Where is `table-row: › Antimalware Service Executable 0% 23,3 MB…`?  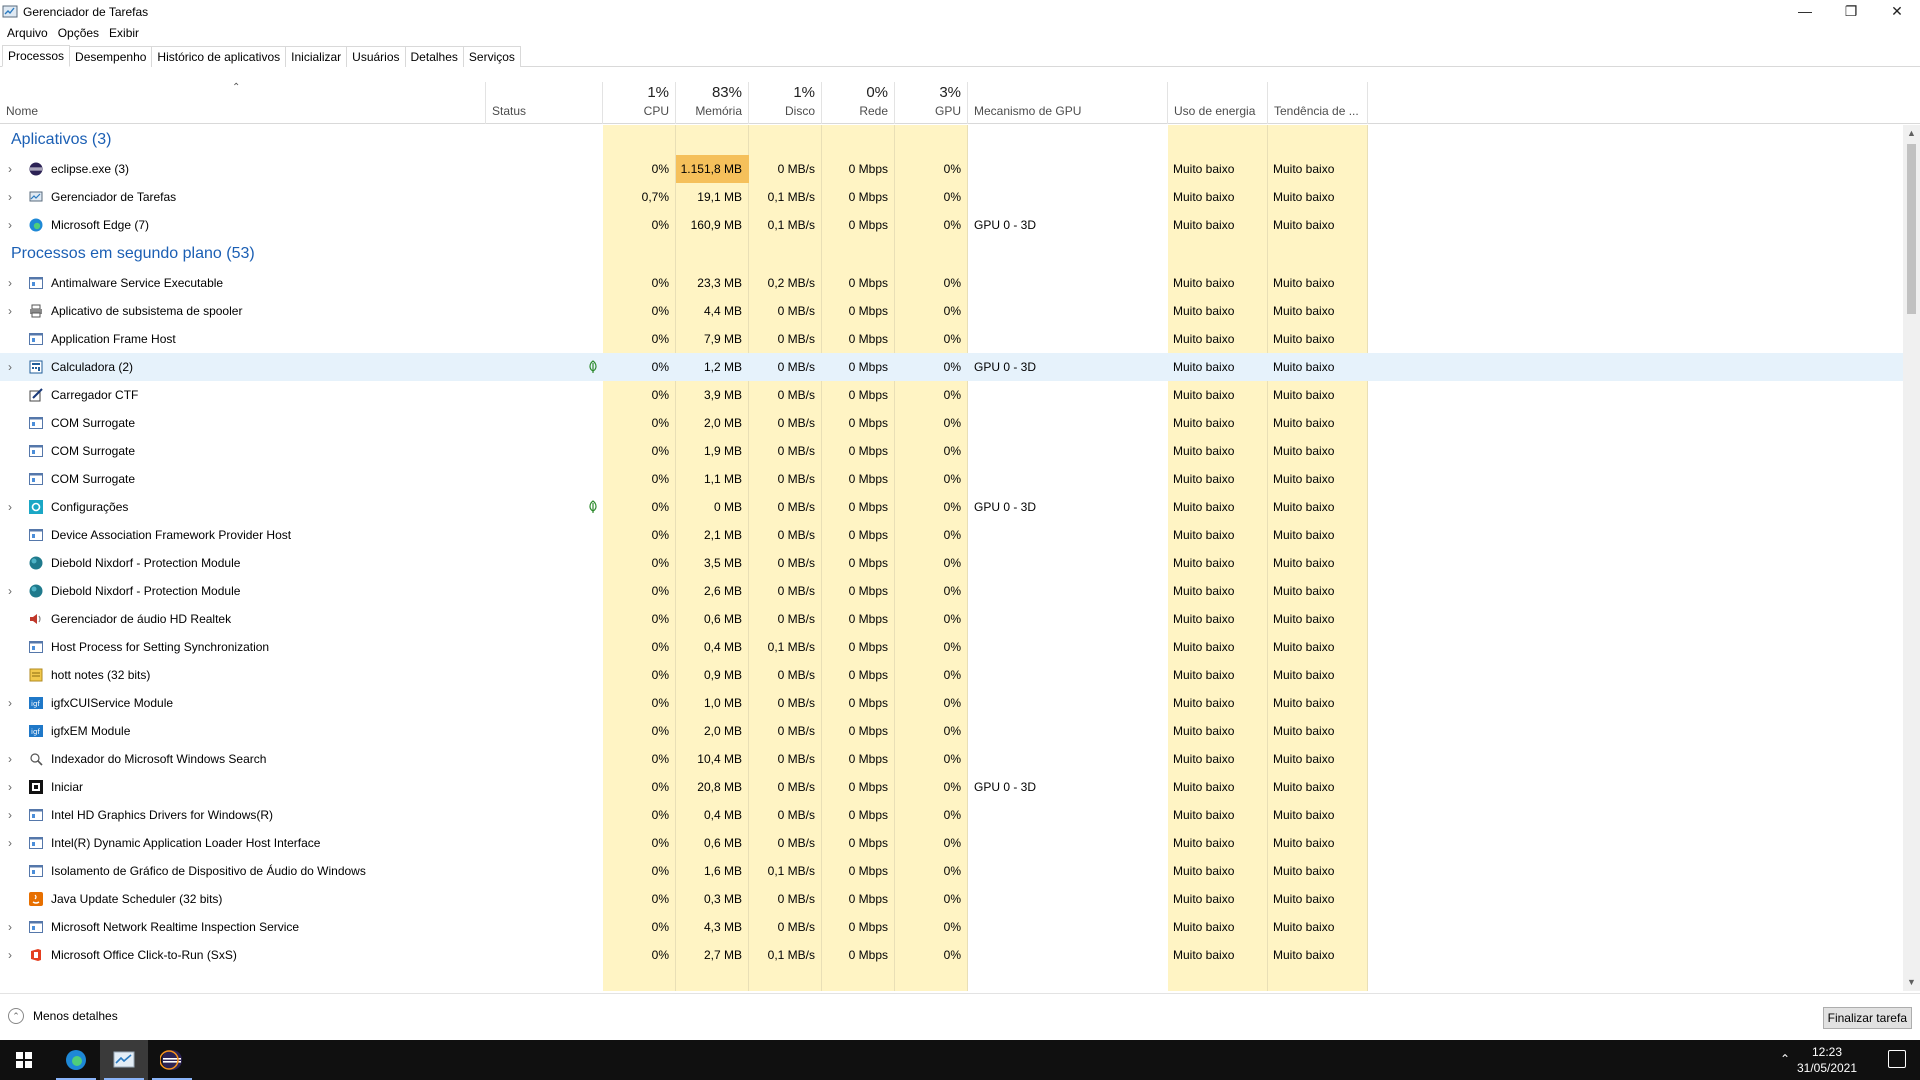
table-row: › Antimalware Service Executable 0% 23,3 MB… is located at coordinates (951, 283).